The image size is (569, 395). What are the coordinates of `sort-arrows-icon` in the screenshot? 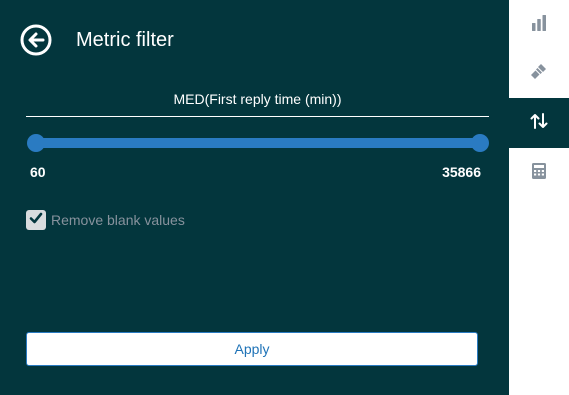 It's located at (539, 123).